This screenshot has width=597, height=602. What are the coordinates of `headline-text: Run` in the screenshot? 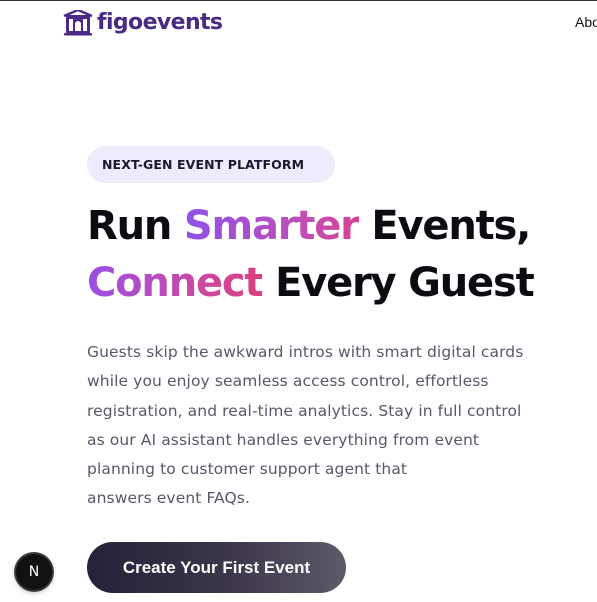 It's located at (135, 226).